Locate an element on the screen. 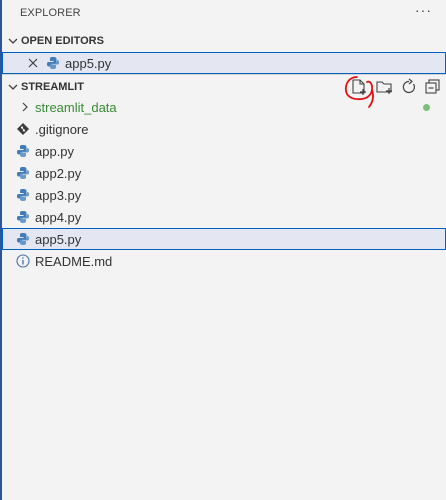 The width and height of the screenshot is (446, 500). open-editor-item: app5.py is located at coordinates (224, 63).